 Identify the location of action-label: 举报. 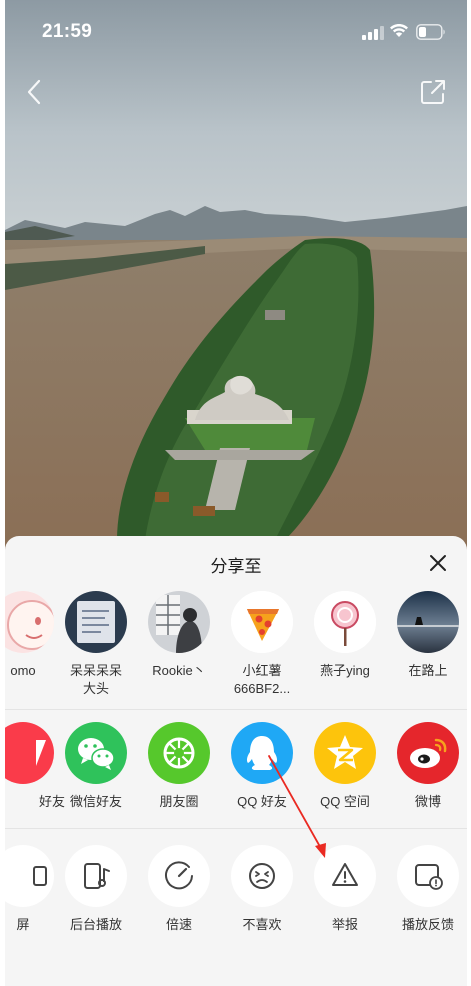
(344, 924).